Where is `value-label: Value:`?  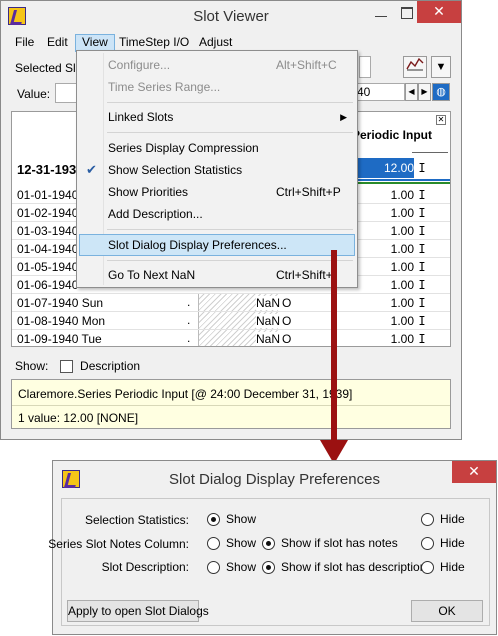 value-label: Value: is located at coordinates (34, 94).